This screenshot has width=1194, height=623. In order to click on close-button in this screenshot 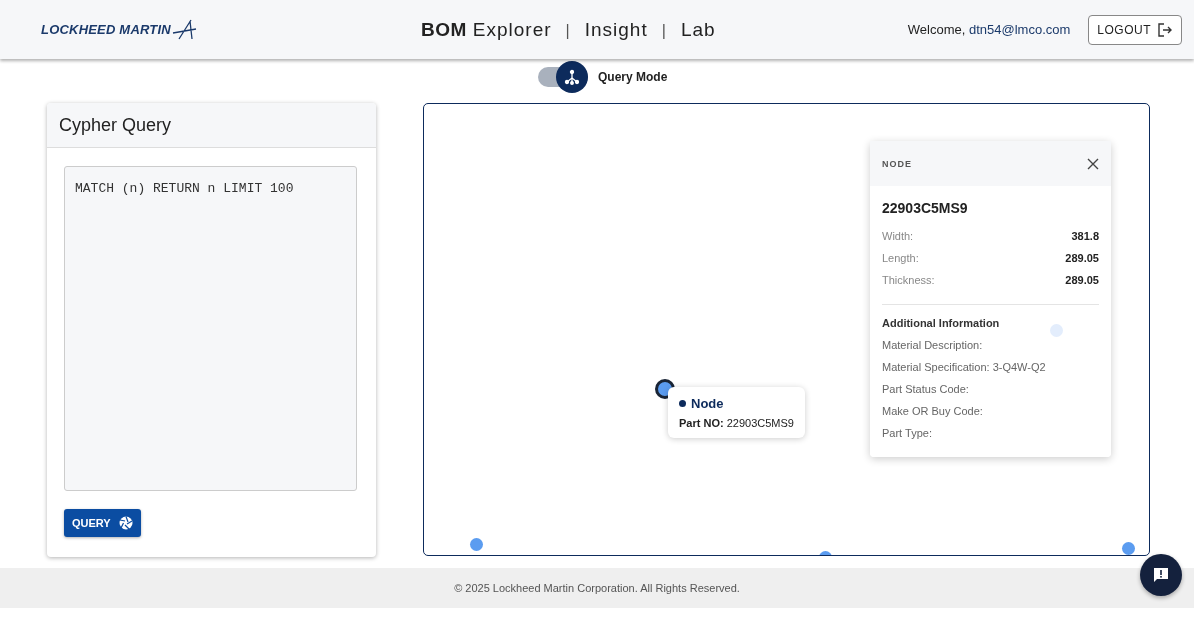, I will do `click(1093, 163)`.